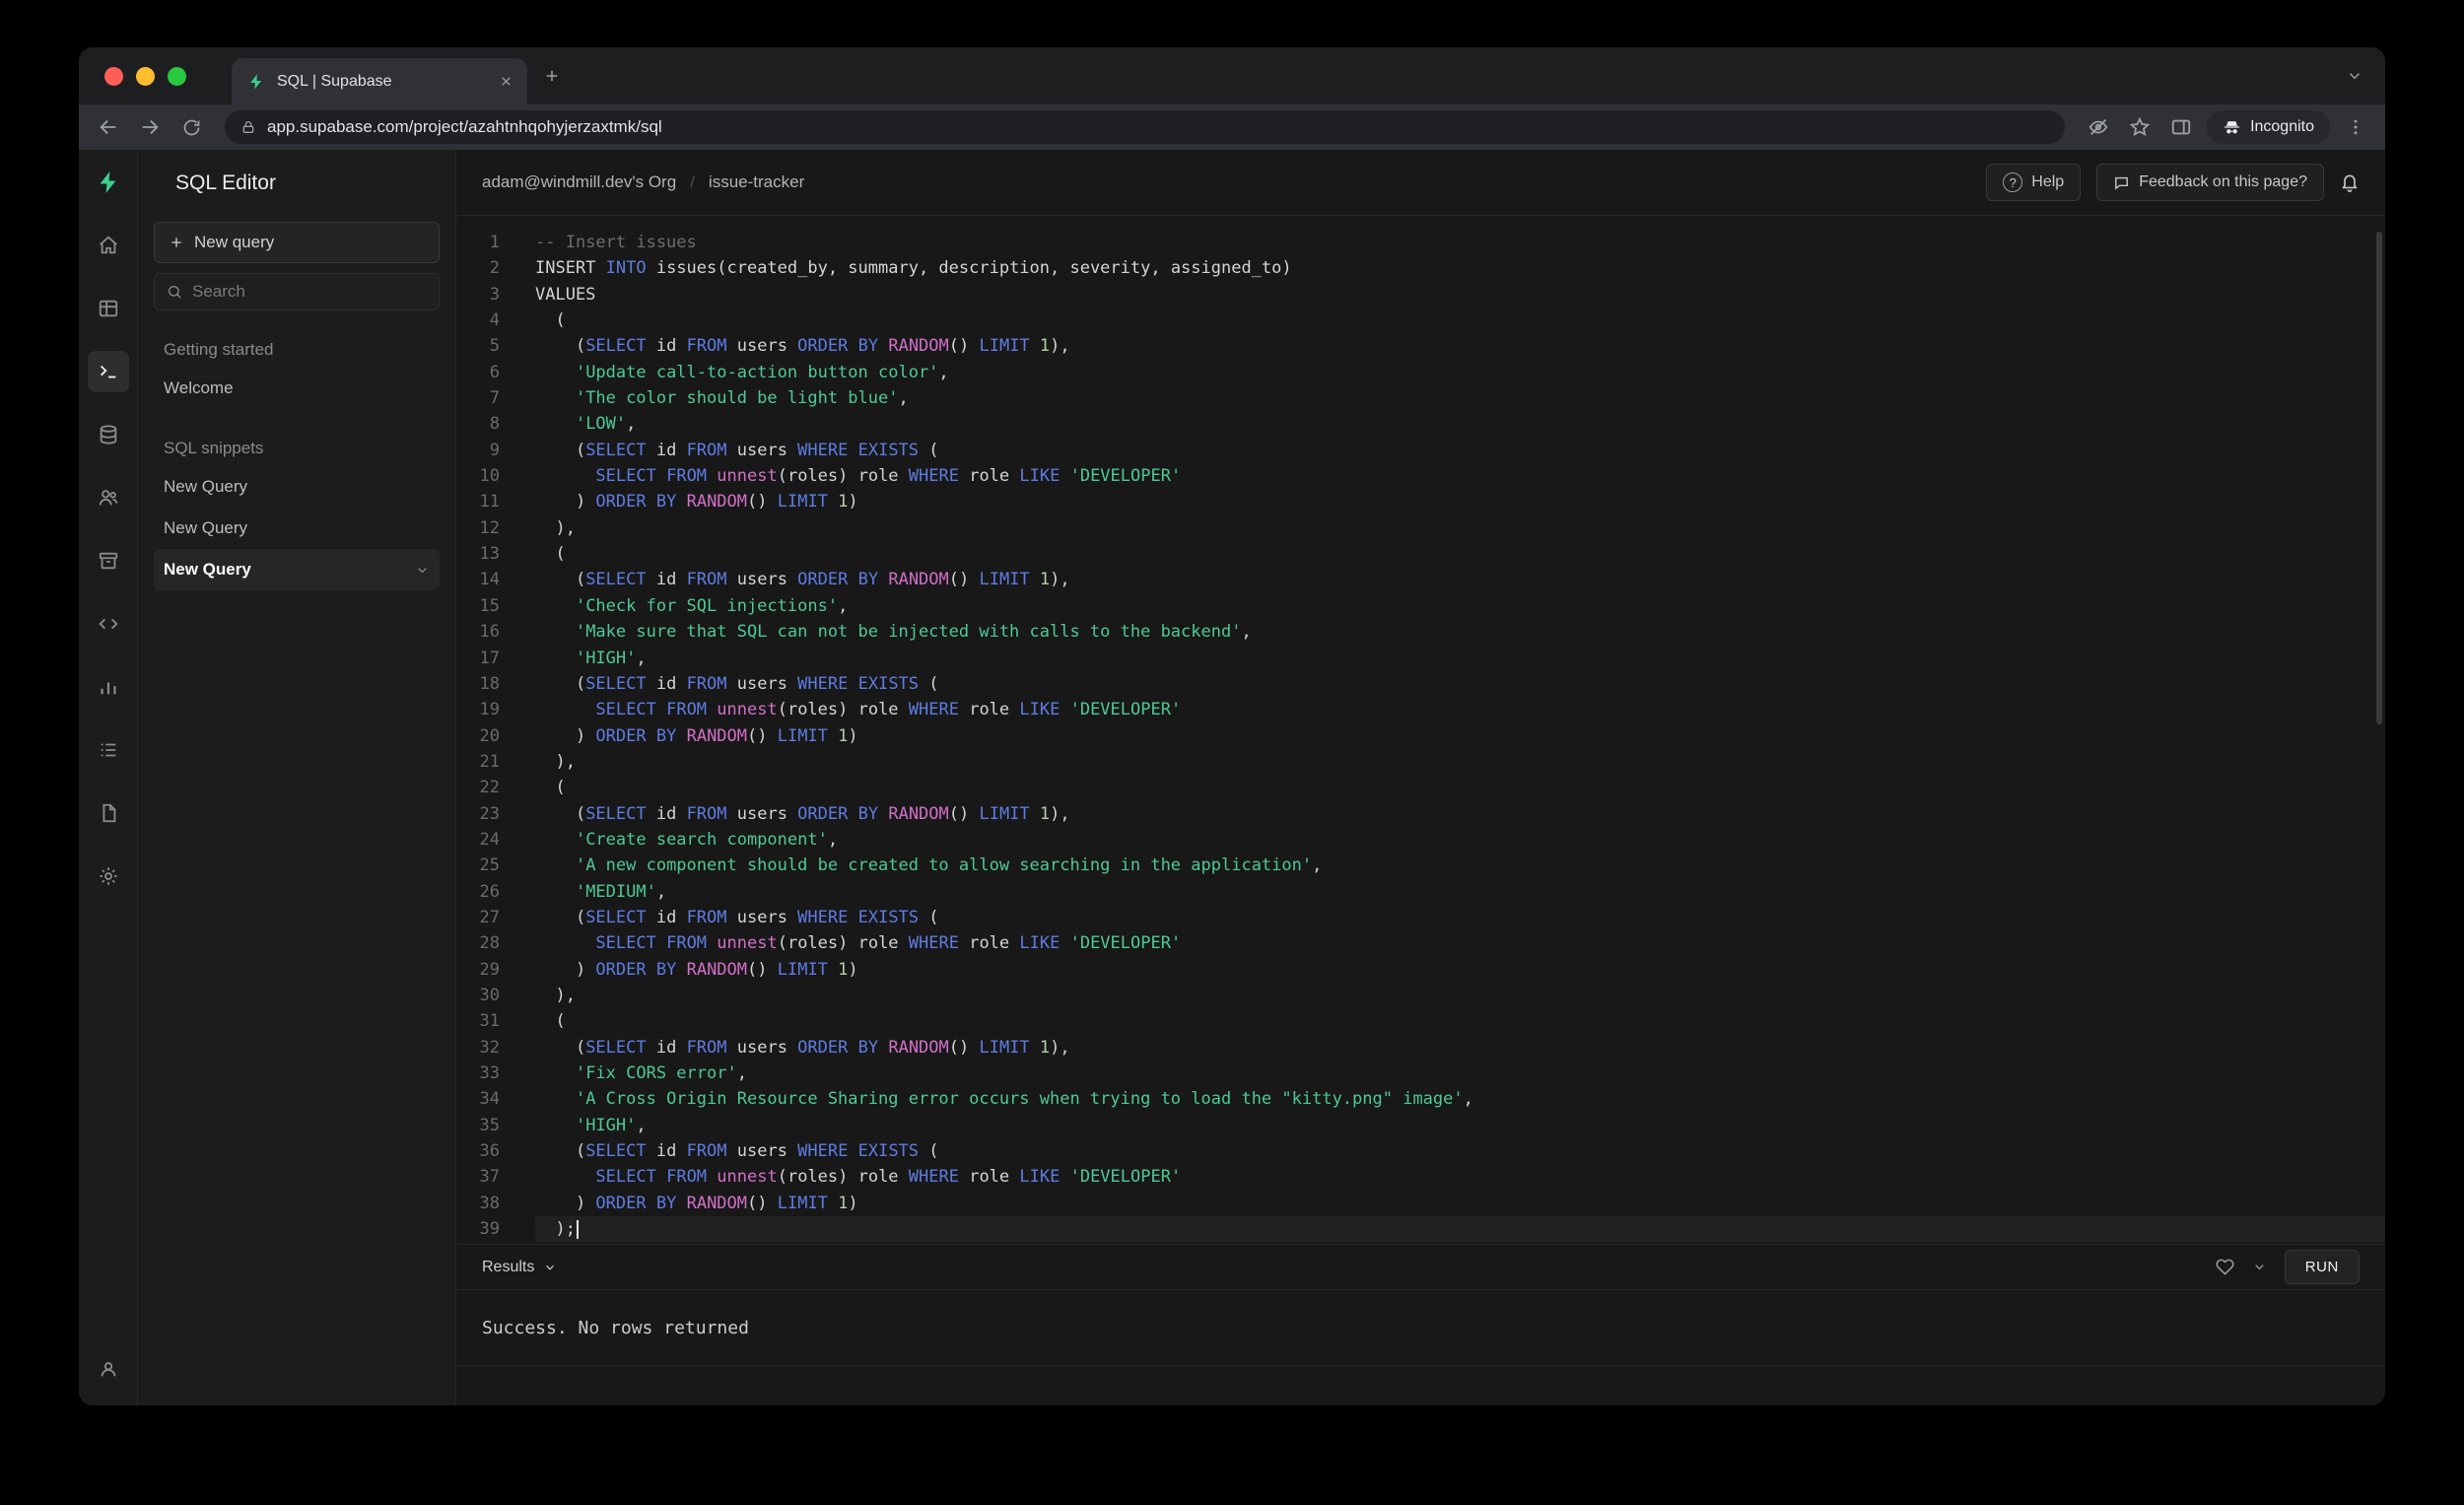 The image size is (2464, 1505). Describe the element at coordinates (297, 242) in the screenshot. I see `new-query-button: New query` at that location.